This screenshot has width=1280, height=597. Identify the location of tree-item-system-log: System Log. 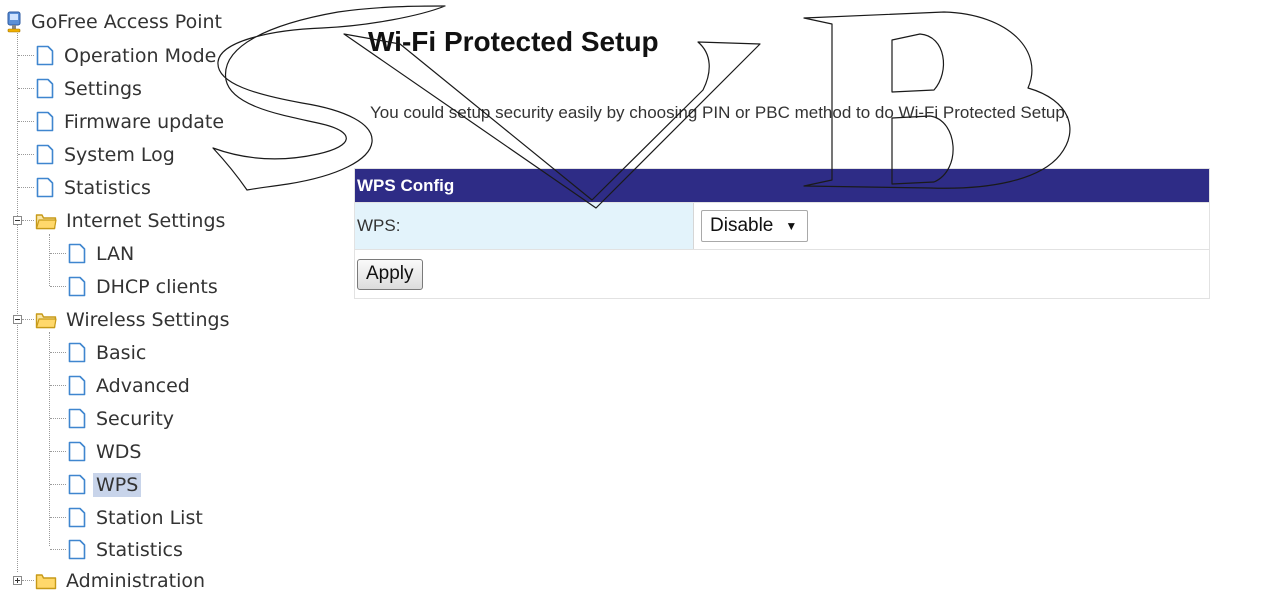
(106, 154).